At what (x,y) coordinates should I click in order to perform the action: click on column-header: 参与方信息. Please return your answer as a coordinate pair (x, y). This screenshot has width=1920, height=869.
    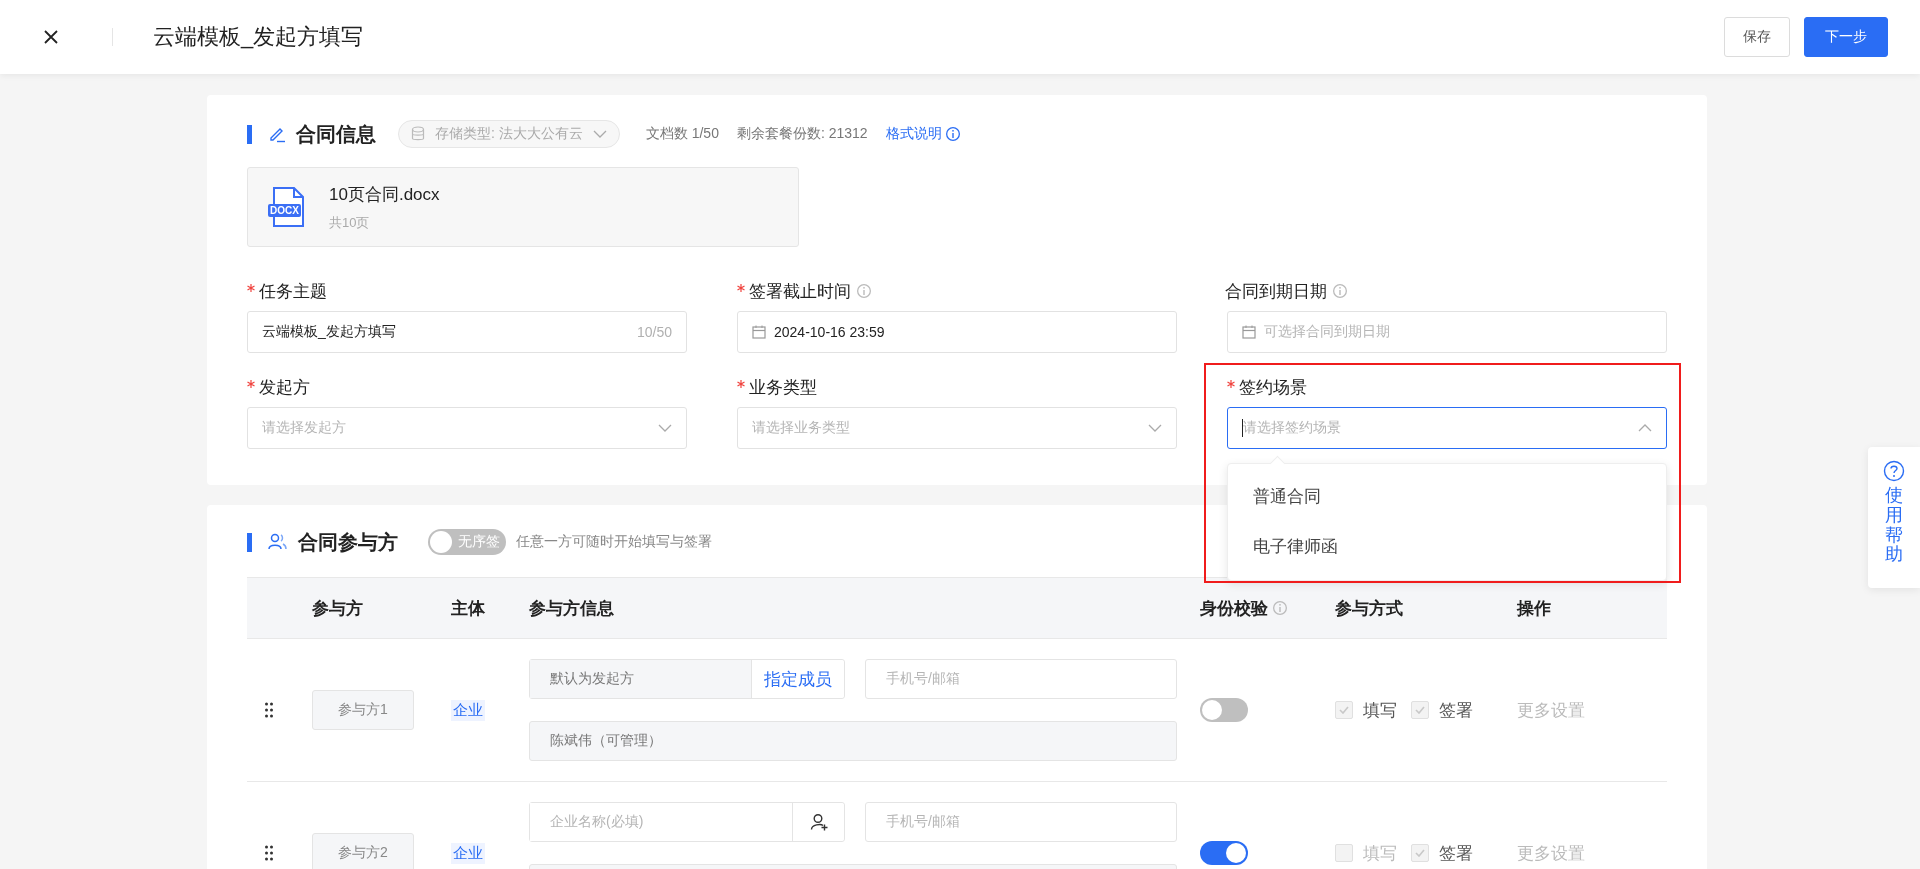
    Looking at the image, I should click on (571, 608).